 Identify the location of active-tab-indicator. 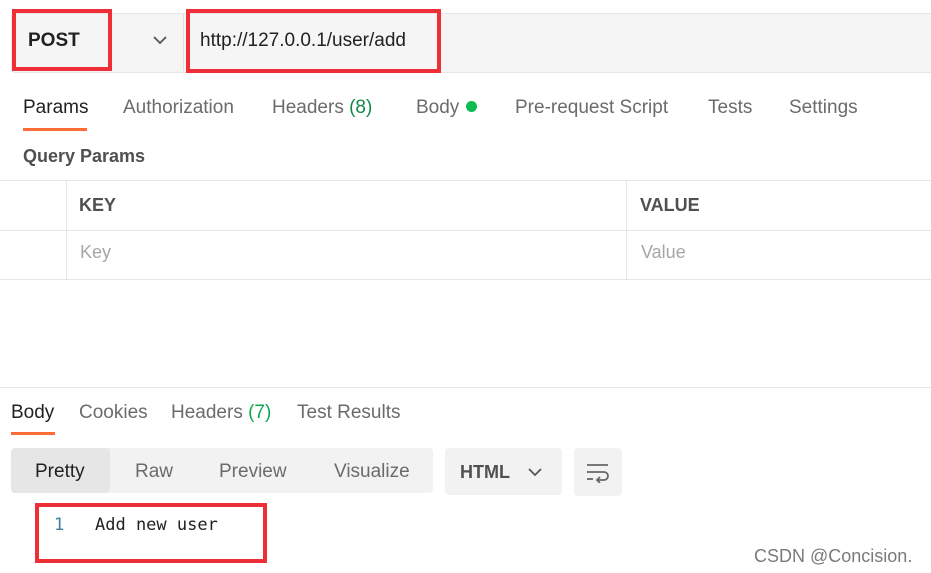
(55, 129).